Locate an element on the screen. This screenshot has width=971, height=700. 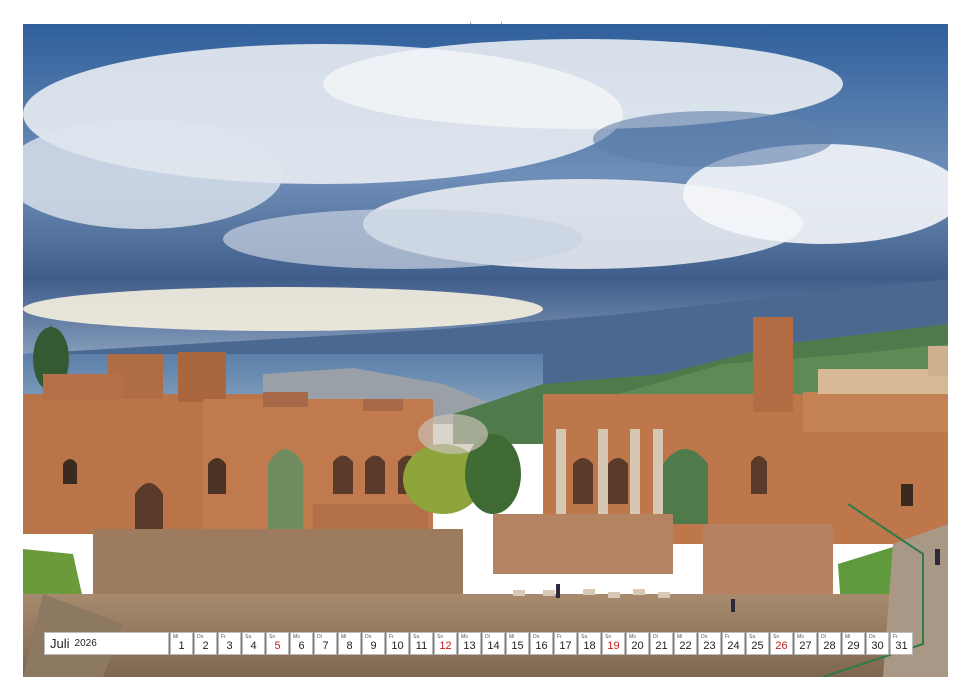
day-number: 27 is located at coordinates (805, 646).